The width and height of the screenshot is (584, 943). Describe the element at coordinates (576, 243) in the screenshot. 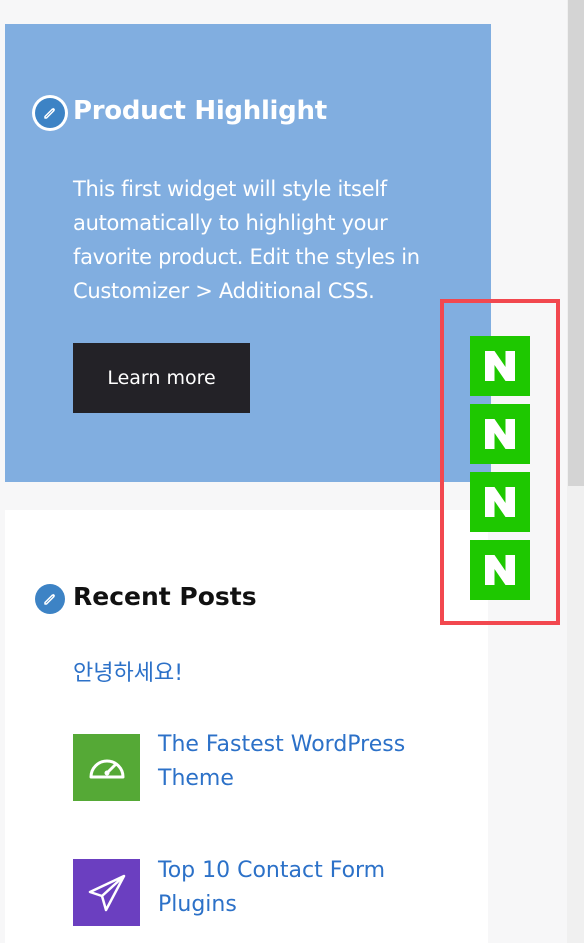

I see `scrollbar-thumb` at that location.